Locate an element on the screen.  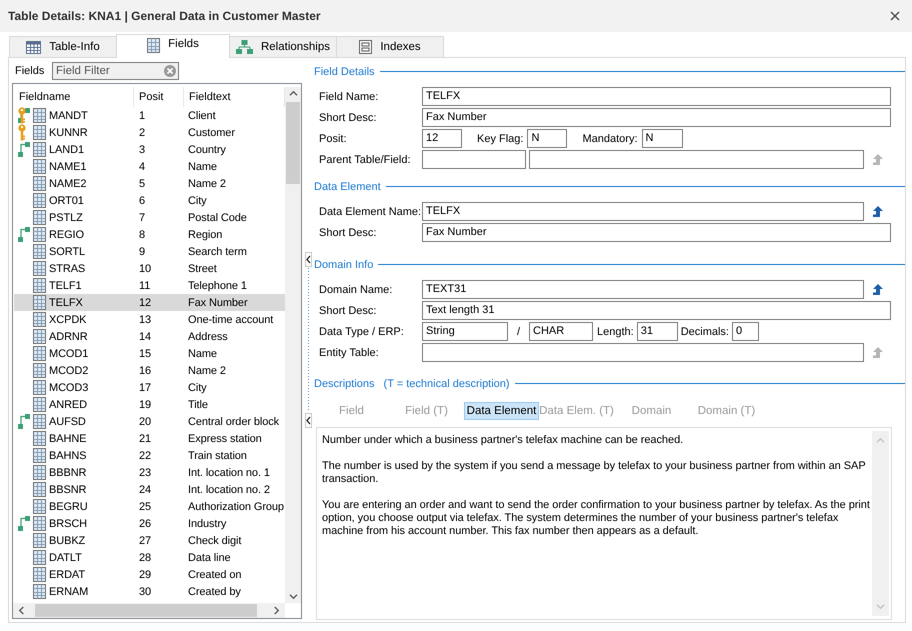
column-header: Fieldname is located at coordinates (74, 97).